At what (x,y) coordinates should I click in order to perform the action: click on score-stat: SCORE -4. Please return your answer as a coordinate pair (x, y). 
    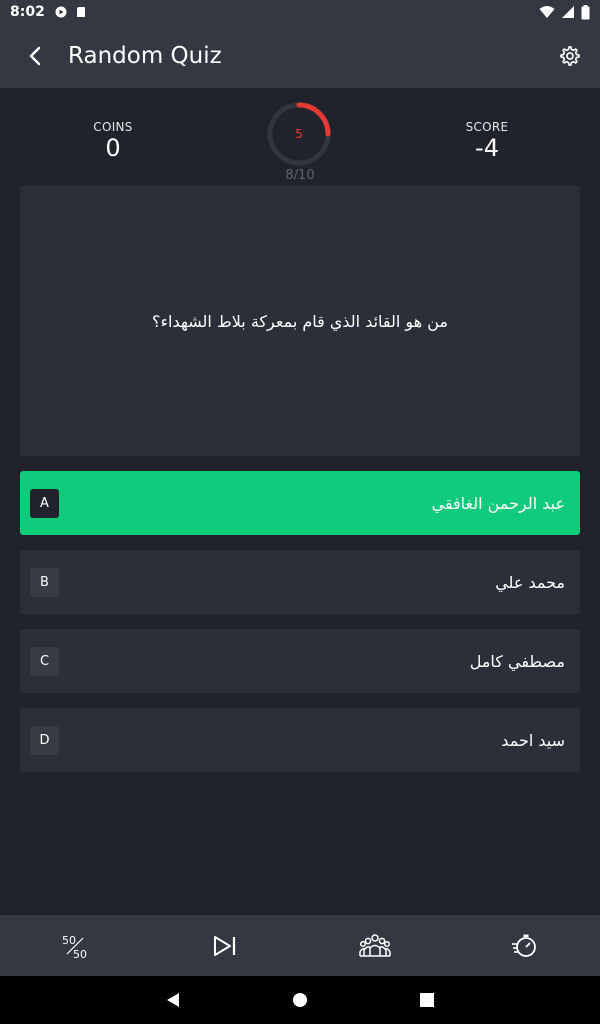
    Looking at the image, I should click on (487, 141).